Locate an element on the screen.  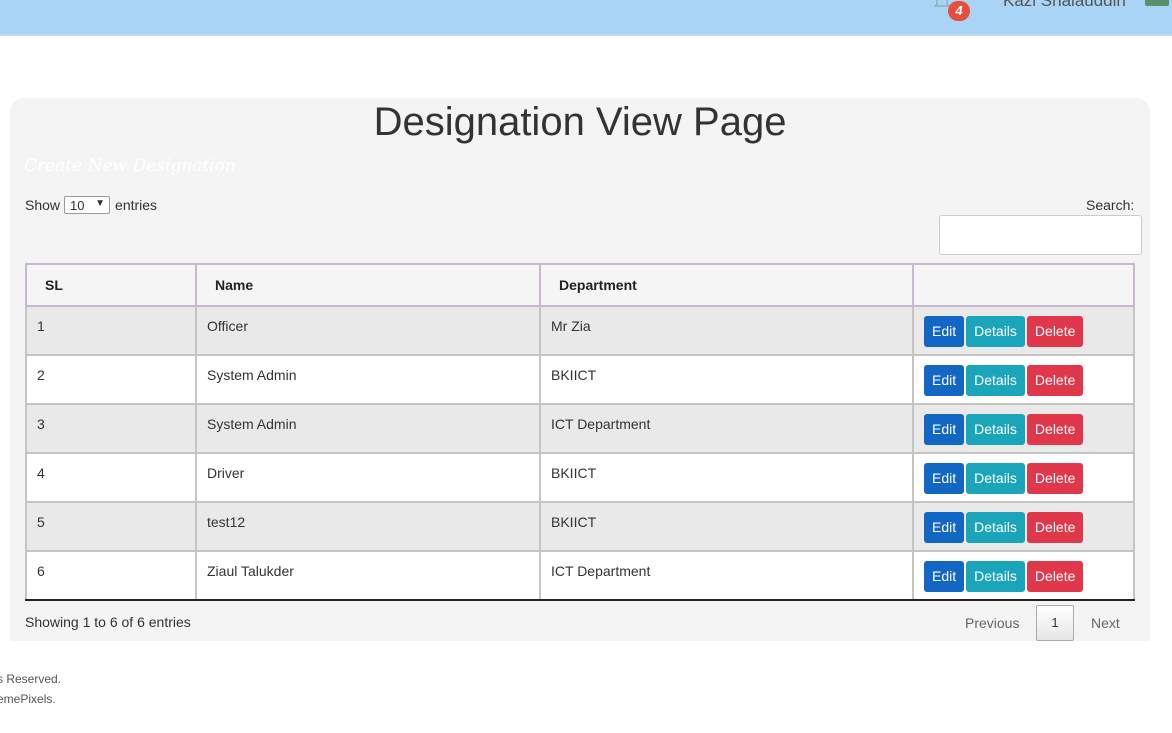
show-label: Show is located at coordinates (43, 205).